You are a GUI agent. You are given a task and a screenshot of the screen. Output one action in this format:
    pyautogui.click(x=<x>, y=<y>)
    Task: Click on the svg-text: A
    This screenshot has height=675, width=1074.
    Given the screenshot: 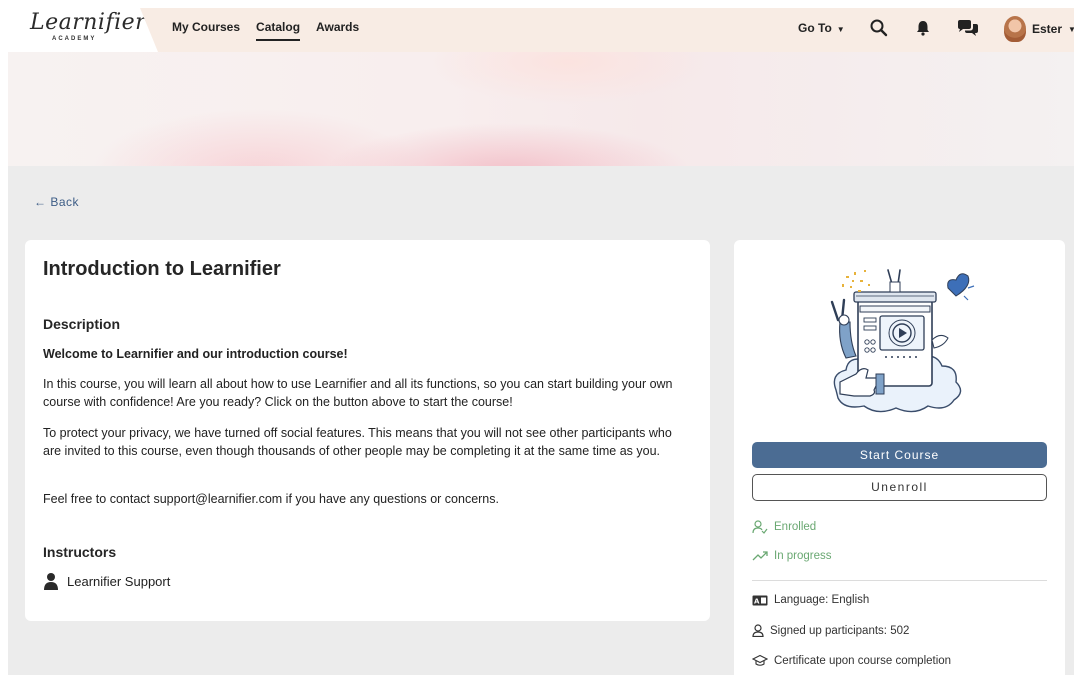 What is the action you would take?
    pyautogui.click(x=757, y=601)
    